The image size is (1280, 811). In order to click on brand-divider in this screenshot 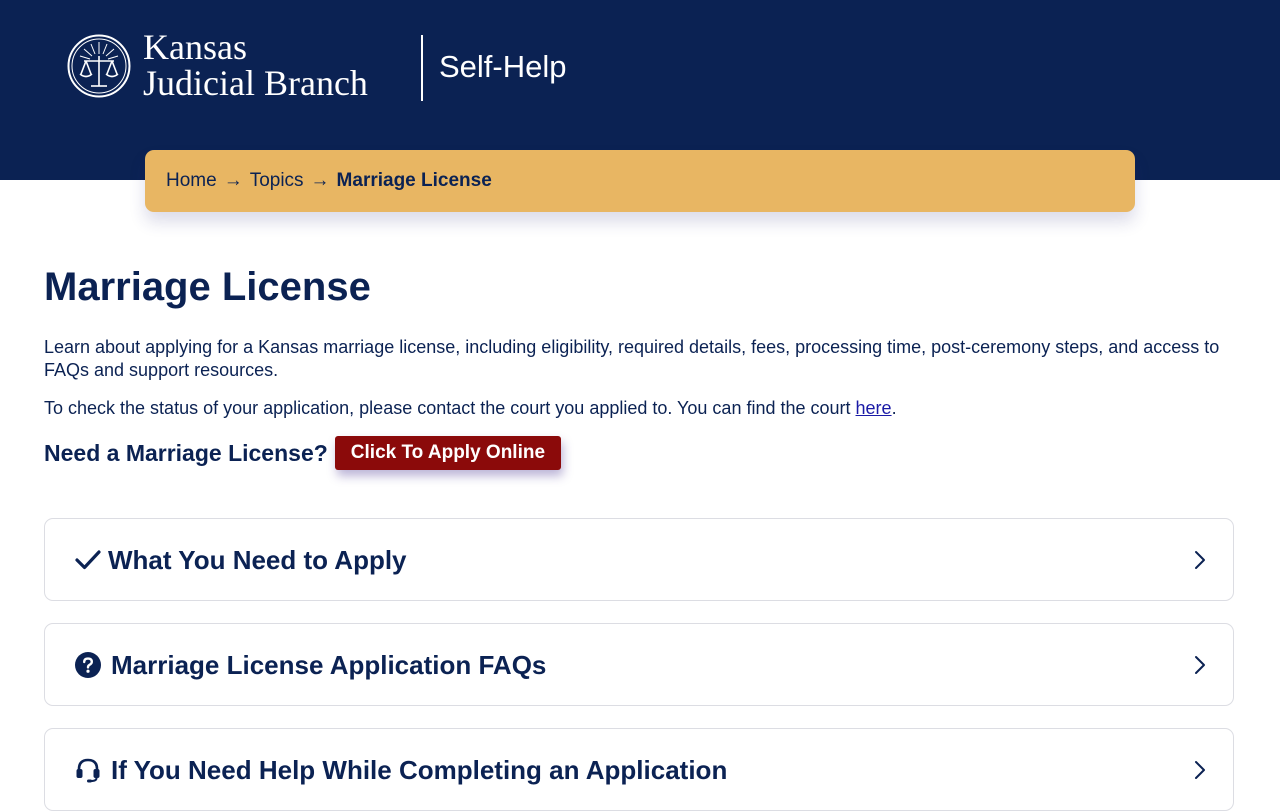, I will do `click(422, 68)`.